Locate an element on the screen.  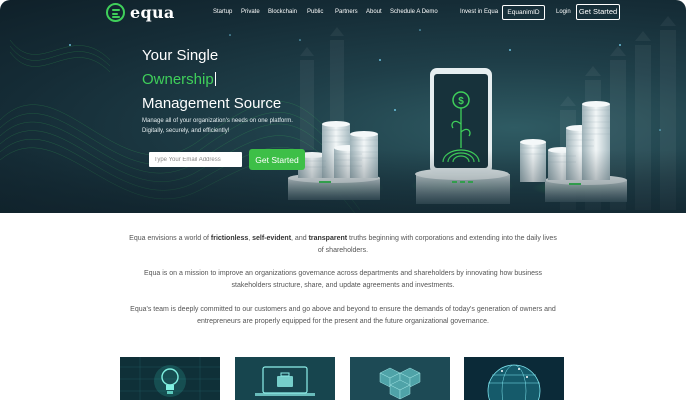
text: , and is located at coordinates (300, 238).